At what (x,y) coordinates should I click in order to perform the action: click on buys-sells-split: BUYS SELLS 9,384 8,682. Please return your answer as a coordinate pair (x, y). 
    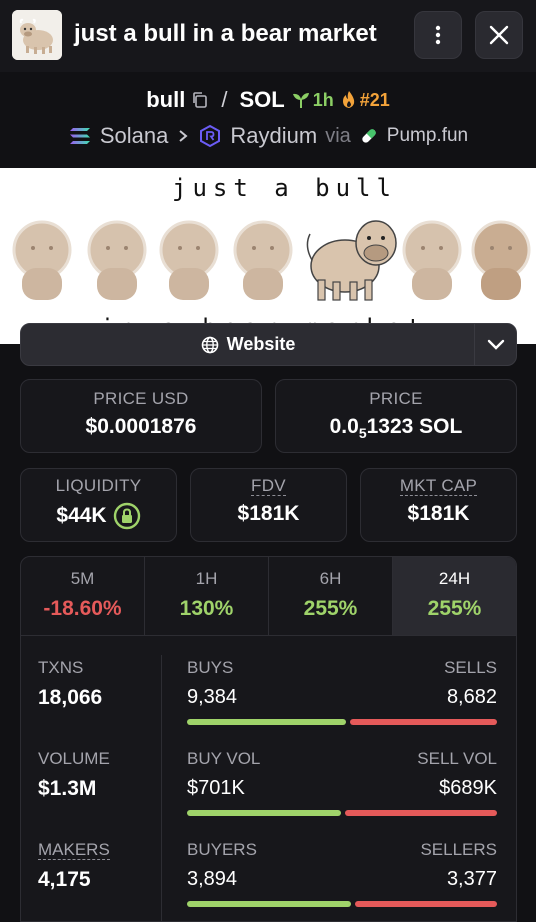
    Looking at the image, I should click on (342, 691).